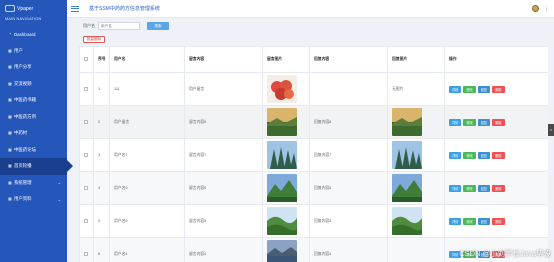 Image resolution: width=554 pixels, height=262 pixels. What do you see at coordinates (551, 130) in the screenshot?
I see `side-drawer-handle: <` at bounding box center [551, 130].